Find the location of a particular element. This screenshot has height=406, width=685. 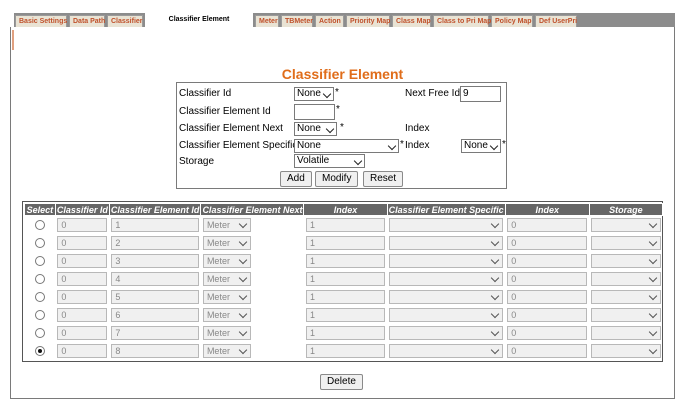

tab-meter: Meter is located at coordinates (267, 21).